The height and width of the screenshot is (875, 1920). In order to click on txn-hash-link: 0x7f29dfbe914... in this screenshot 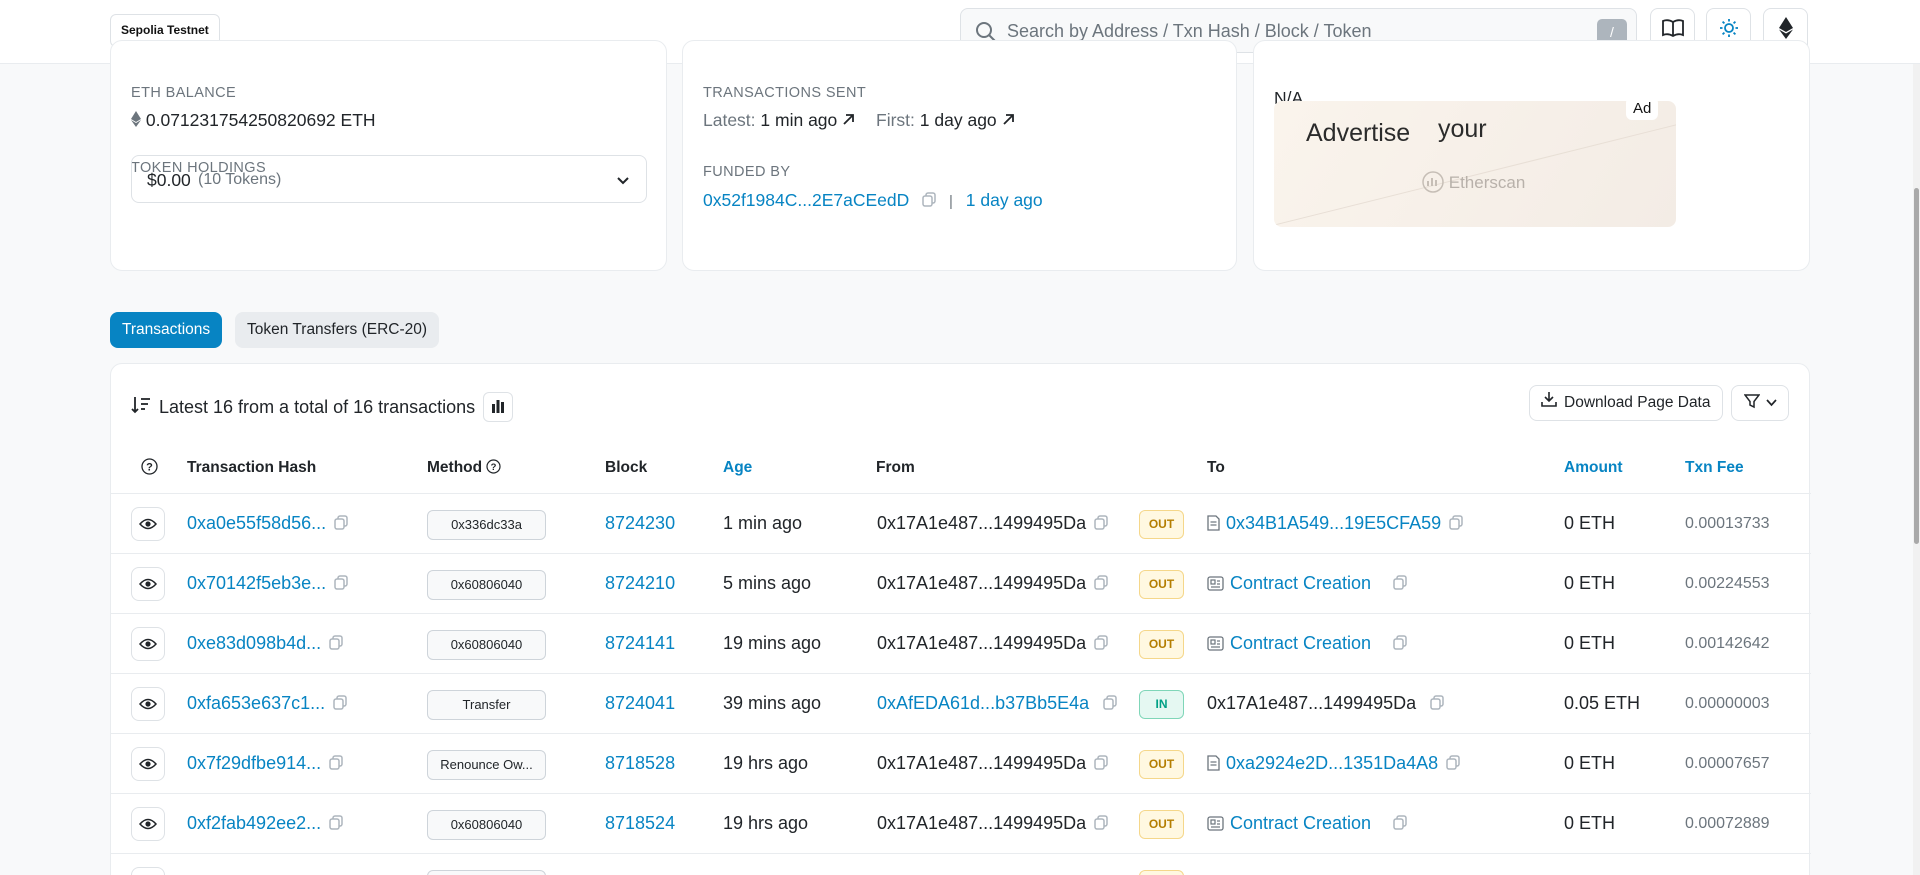, I will do `click(254, 763)`.